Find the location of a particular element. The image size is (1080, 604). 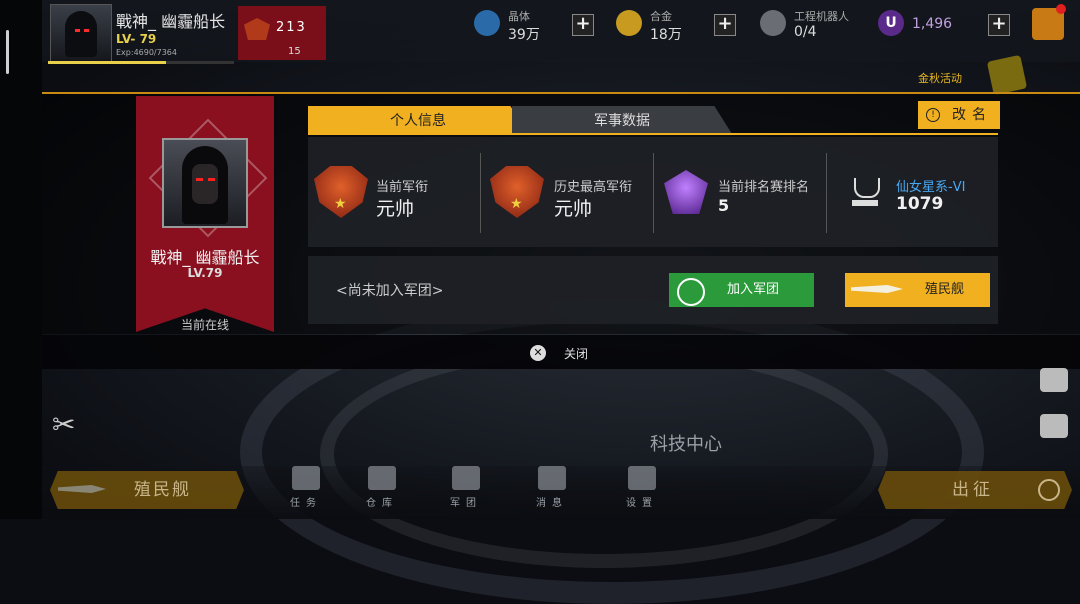

profile-portrait is located at coordinates (205, 183).